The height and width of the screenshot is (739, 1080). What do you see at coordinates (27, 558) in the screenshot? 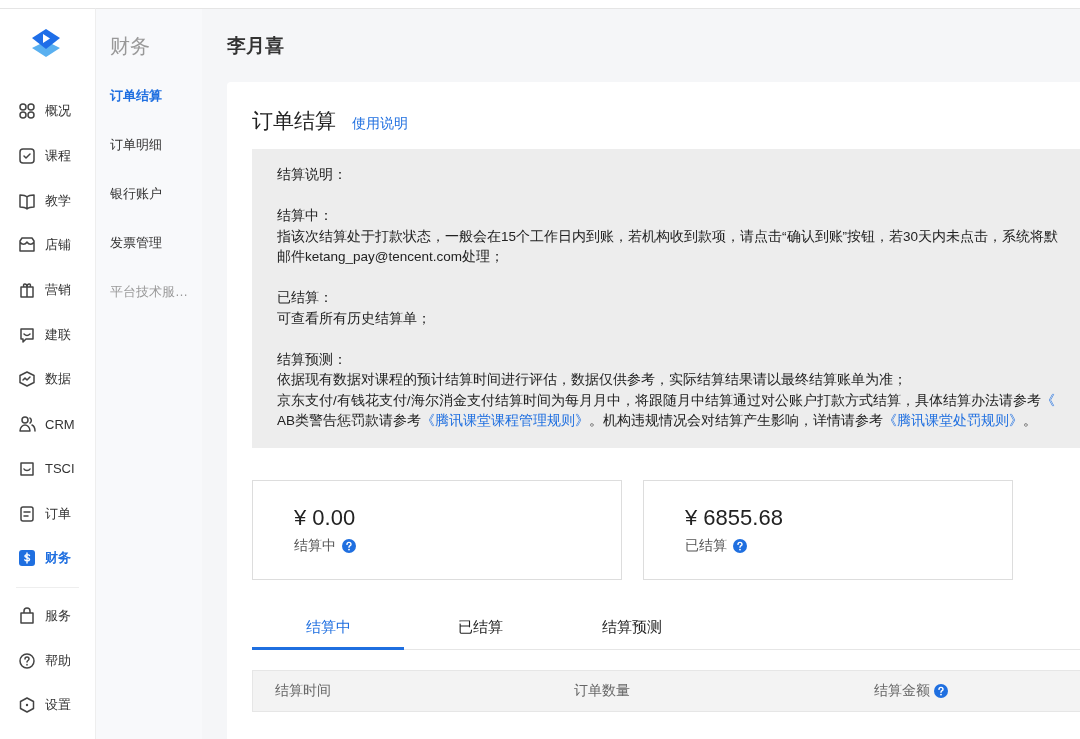
I see `dollar-icon` at bounding box center [27, 558].